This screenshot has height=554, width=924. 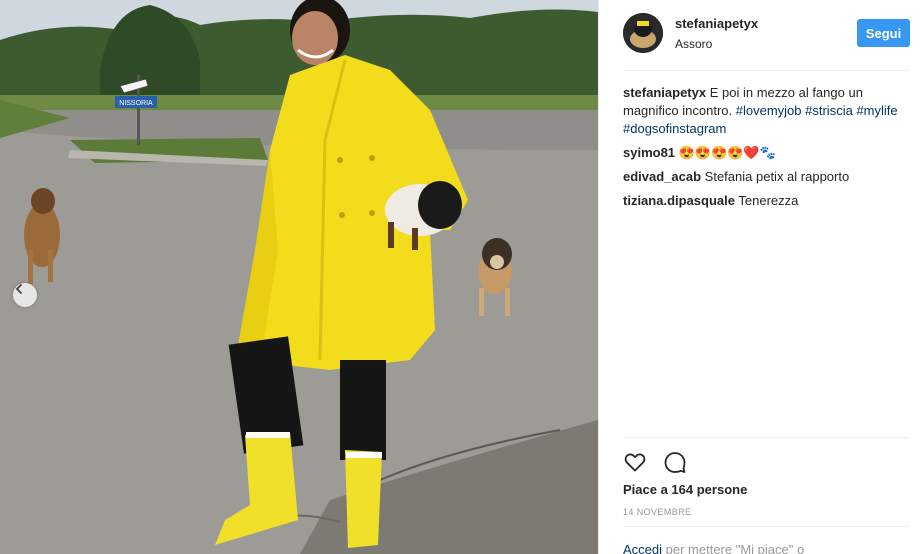 I want to click on comment-text: Tenerezza, so click(x=768, y=200).